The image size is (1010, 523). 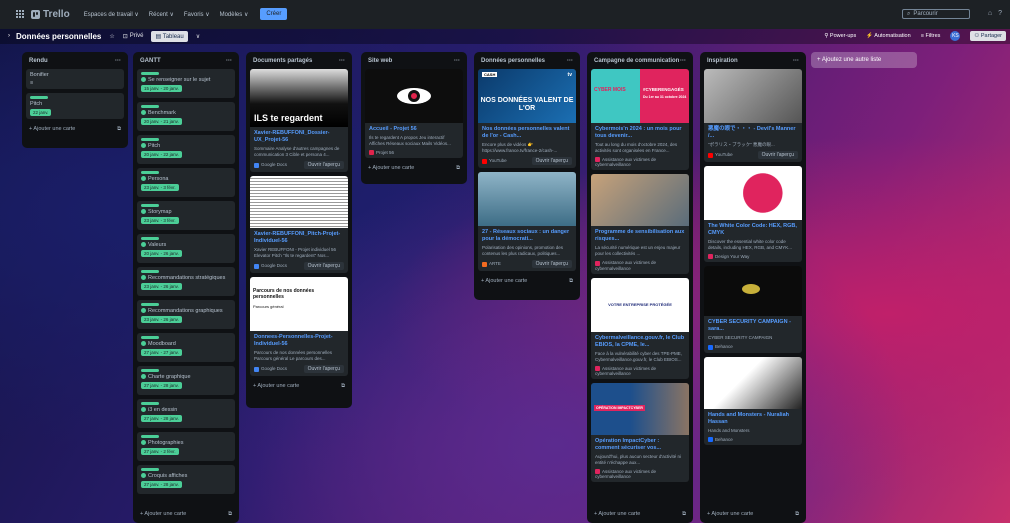 What do you see at coordinates (955, 36) in the screenshot?
I see `avatar: KS` at bounding box center [955, 36].